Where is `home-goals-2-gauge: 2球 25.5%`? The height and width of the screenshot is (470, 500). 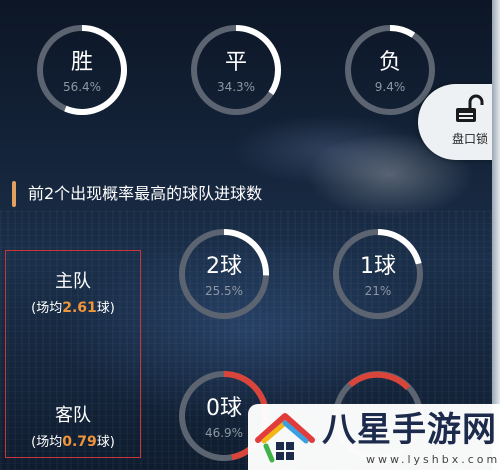
home-goals-2-gauge: 2球 25.5% is located at coordinates (224, 274).